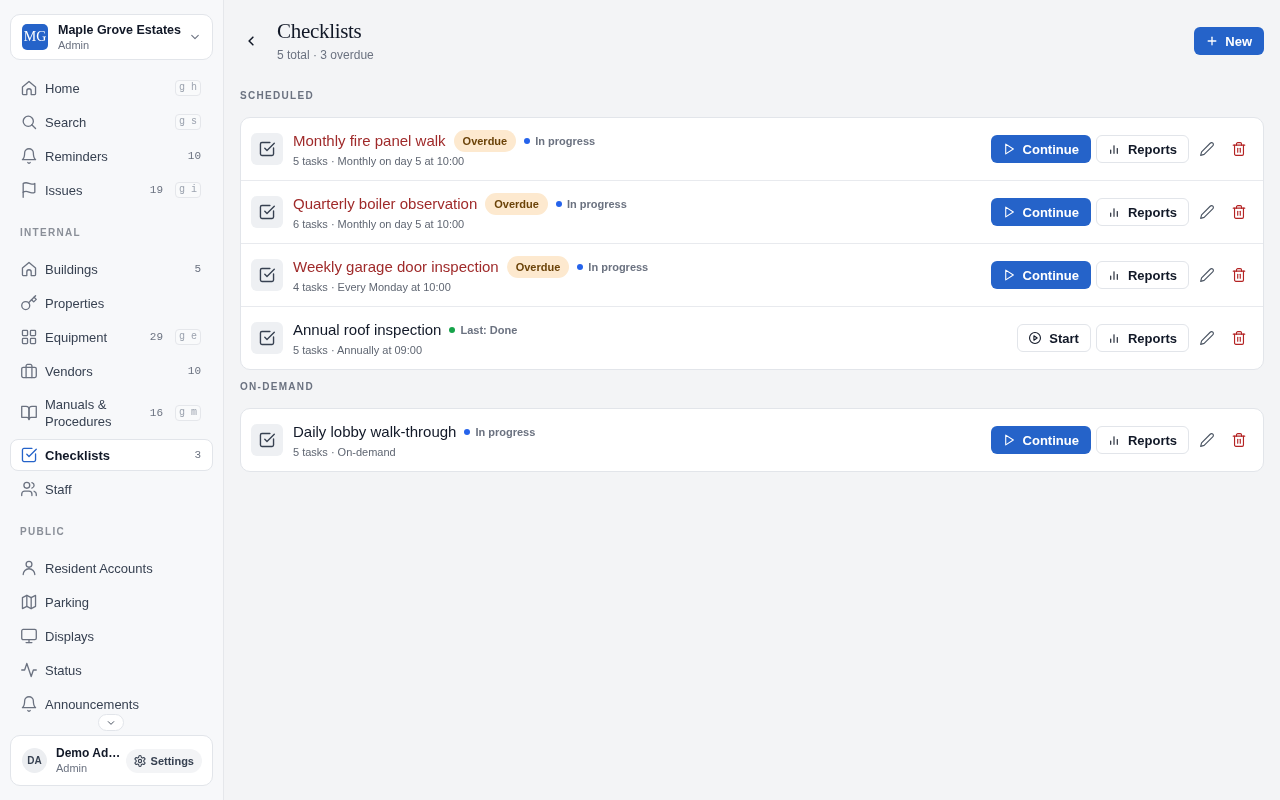 The height and width of the screenshot is (800, 1280). I want to click on nav-item: Home g h, so click(111, 88).